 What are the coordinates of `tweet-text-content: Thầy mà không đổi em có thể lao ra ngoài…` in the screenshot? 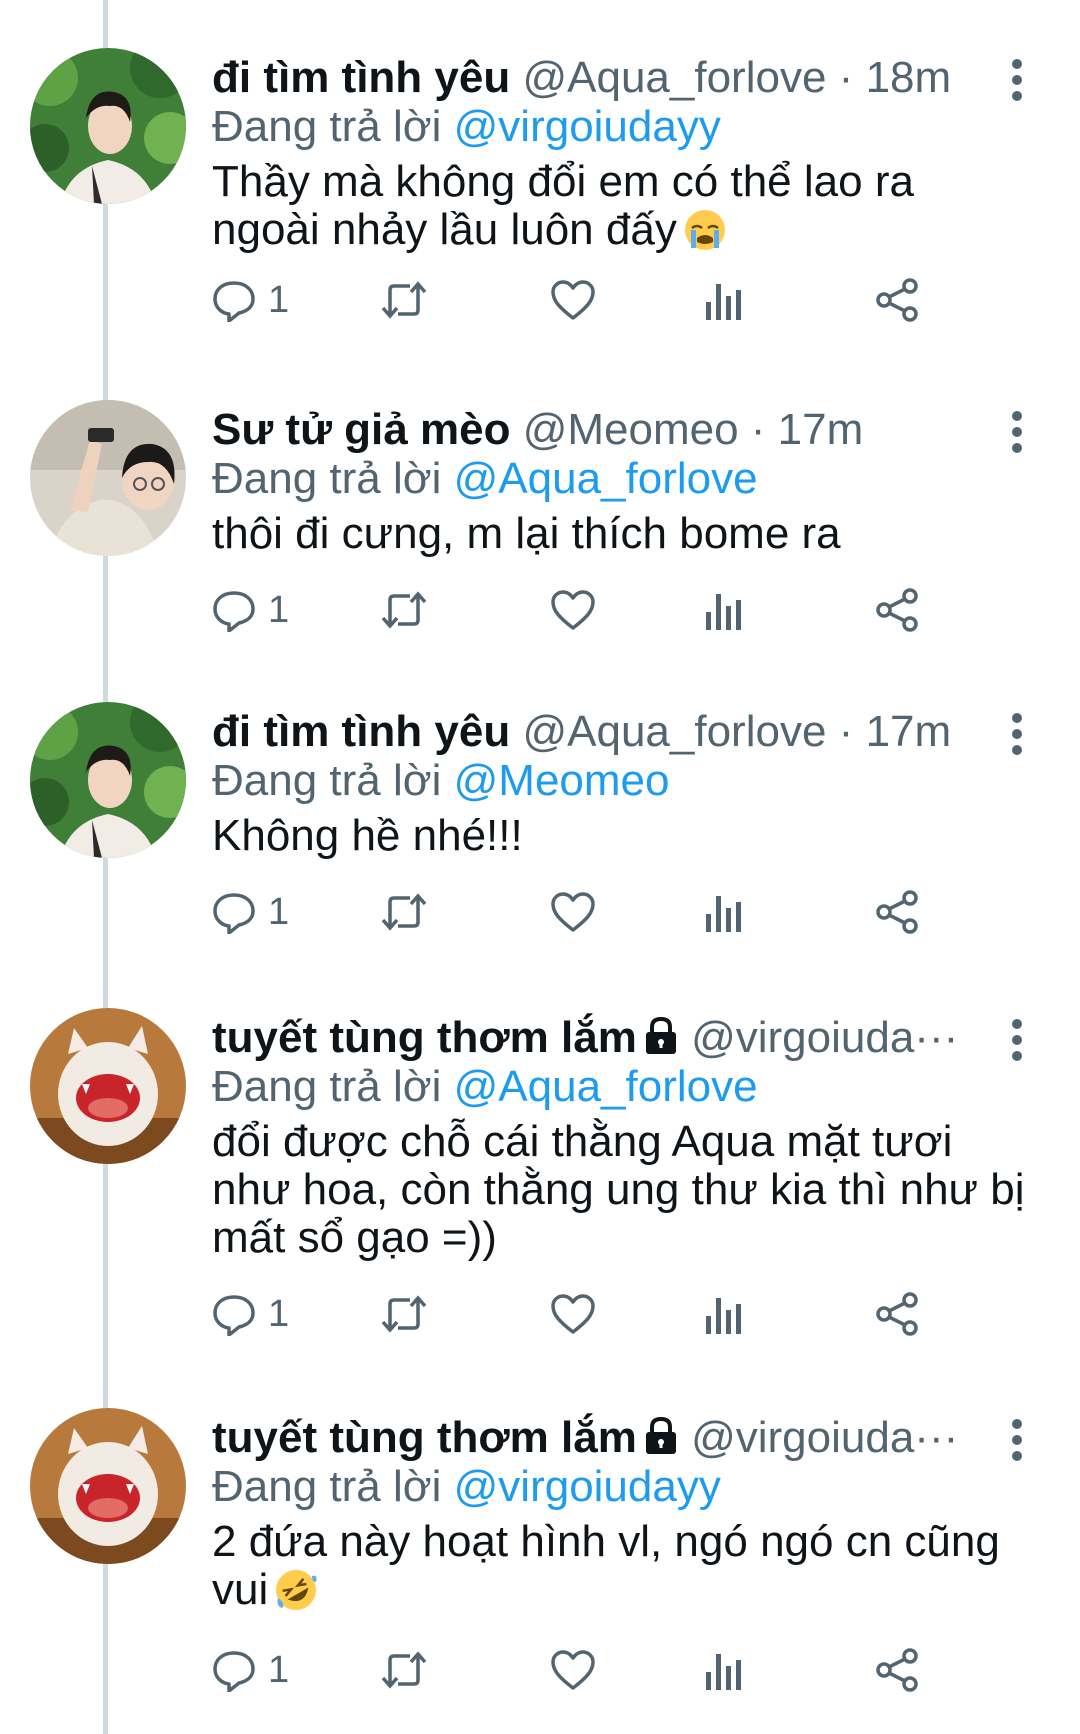 It's located at (563, 205).